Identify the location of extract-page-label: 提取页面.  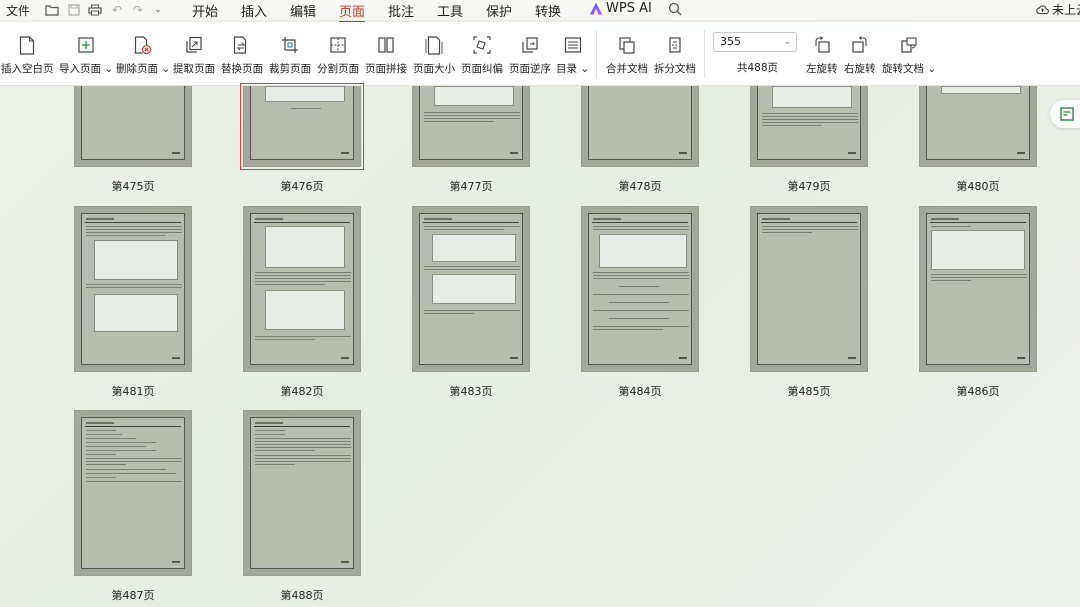
(194, 69).